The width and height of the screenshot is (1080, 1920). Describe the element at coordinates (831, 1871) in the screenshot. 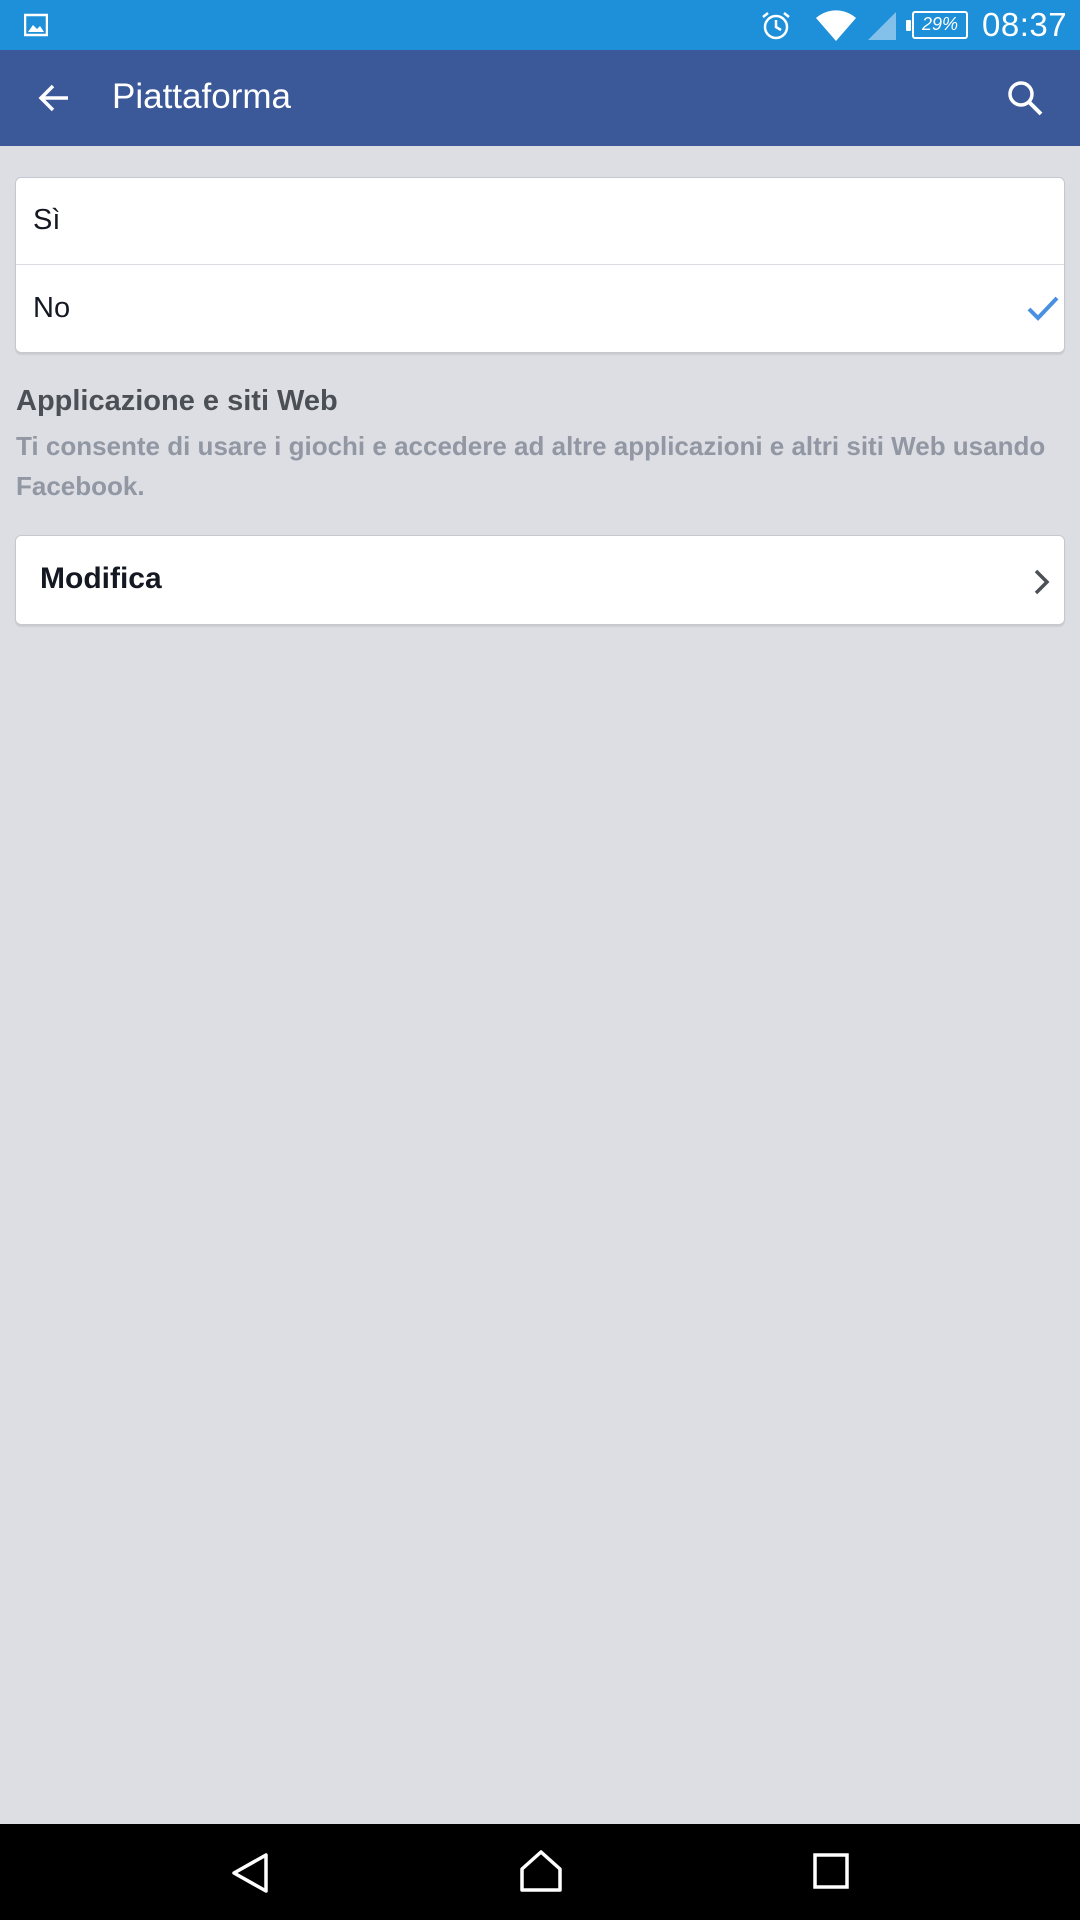

I see `nav-recents-icon` at that location.